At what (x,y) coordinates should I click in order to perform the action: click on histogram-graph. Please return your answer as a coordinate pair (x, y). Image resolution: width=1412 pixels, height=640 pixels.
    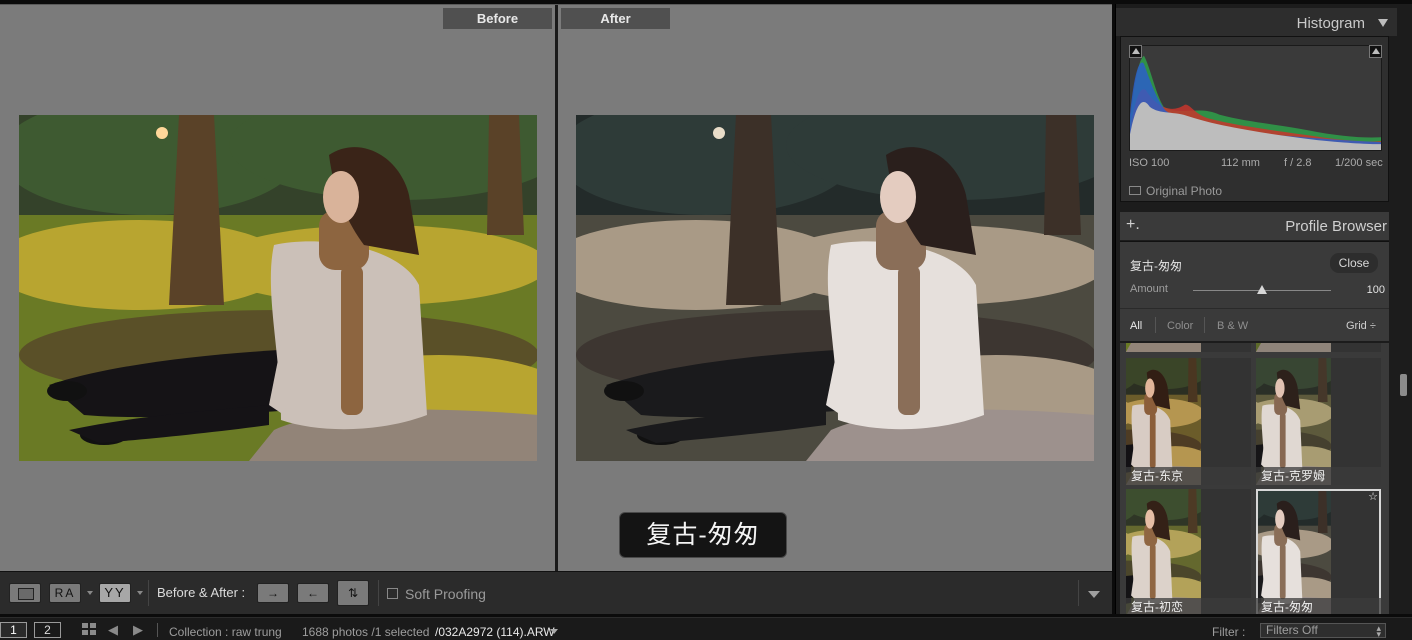
    Looking at the image, I should click on (1255, 98).